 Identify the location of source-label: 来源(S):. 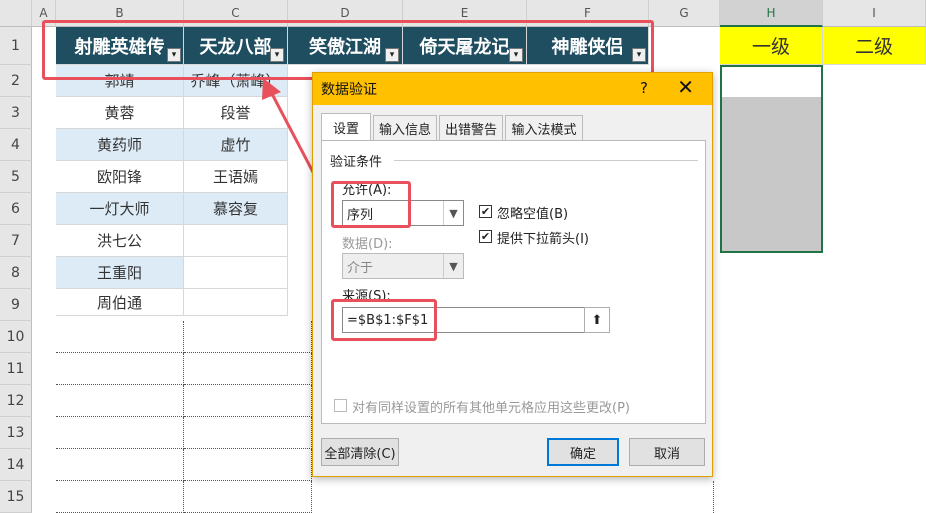
(366, 296).